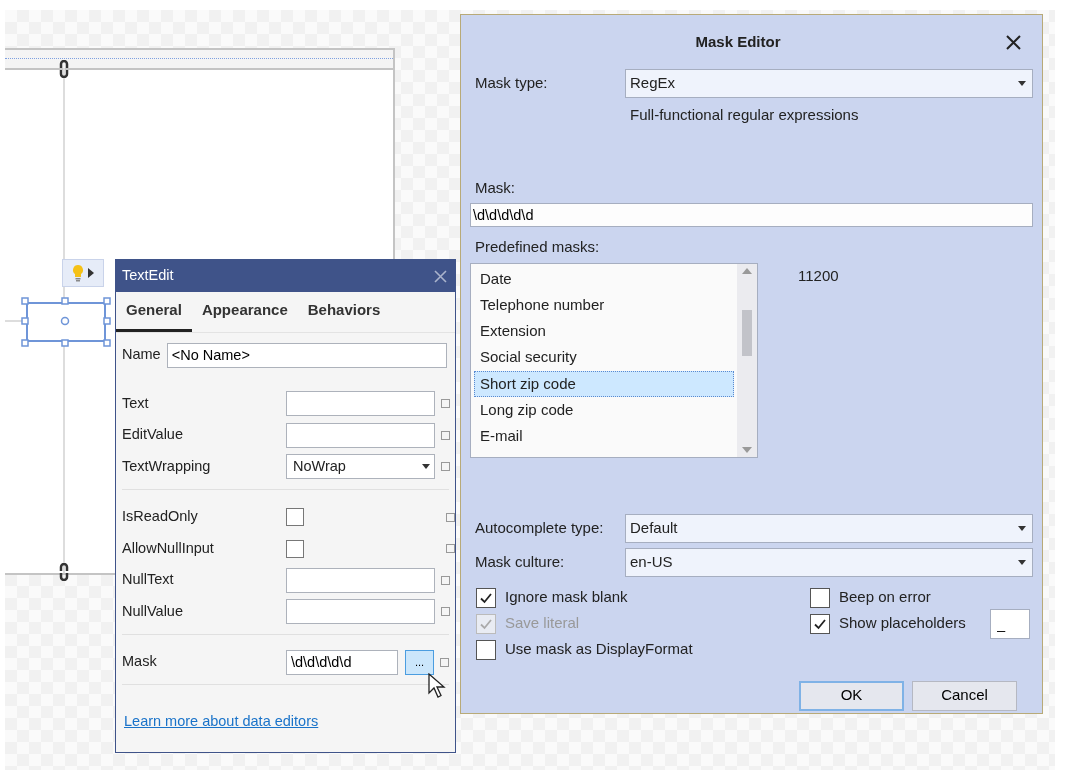  What do you see at coordinates (221, 721) in the screenshot?
I see `learn-more-link: Learn more about data editors` at bounding box center [221, 721].